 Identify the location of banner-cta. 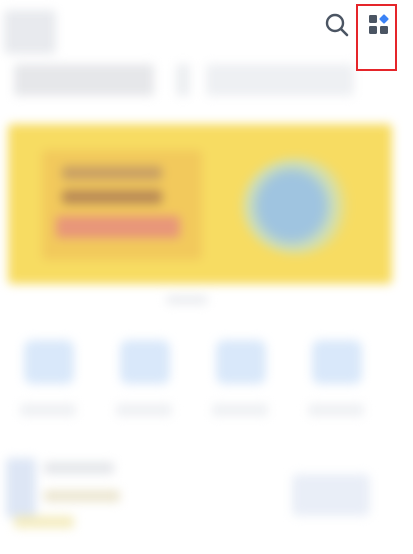
(118, 227).